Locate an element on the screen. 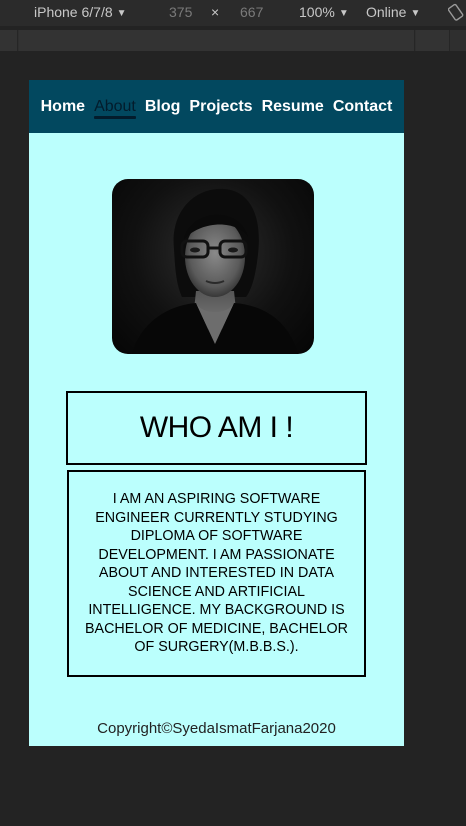  nav-about: About is located at coordinates (115, 108).